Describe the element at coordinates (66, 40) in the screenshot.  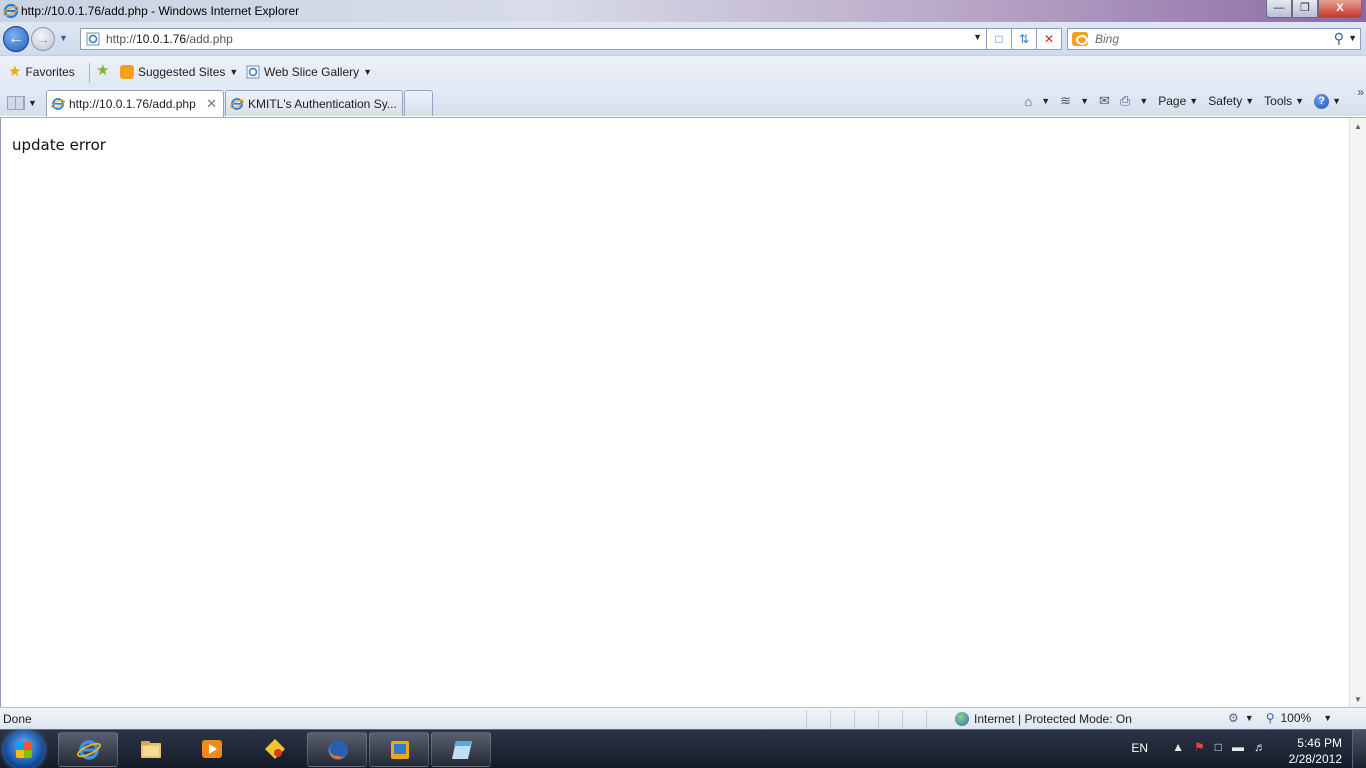
I see `recent-pages-dropdown: ▼` at that location.